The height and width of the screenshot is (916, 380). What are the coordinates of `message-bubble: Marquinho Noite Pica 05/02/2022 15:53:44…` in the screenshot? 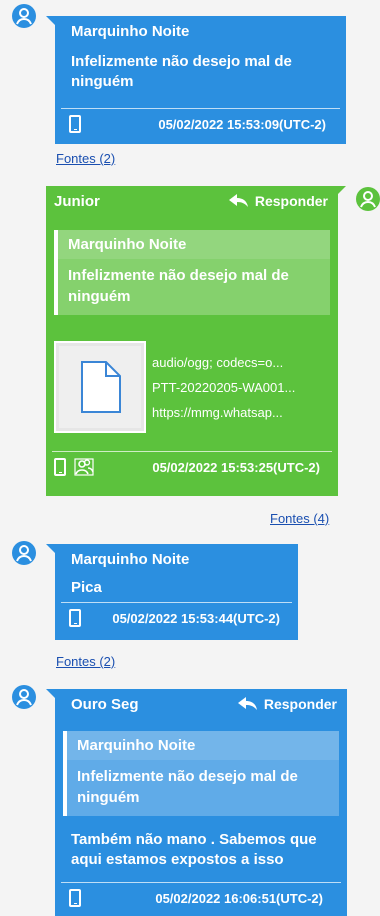 It's located at (176, 592).